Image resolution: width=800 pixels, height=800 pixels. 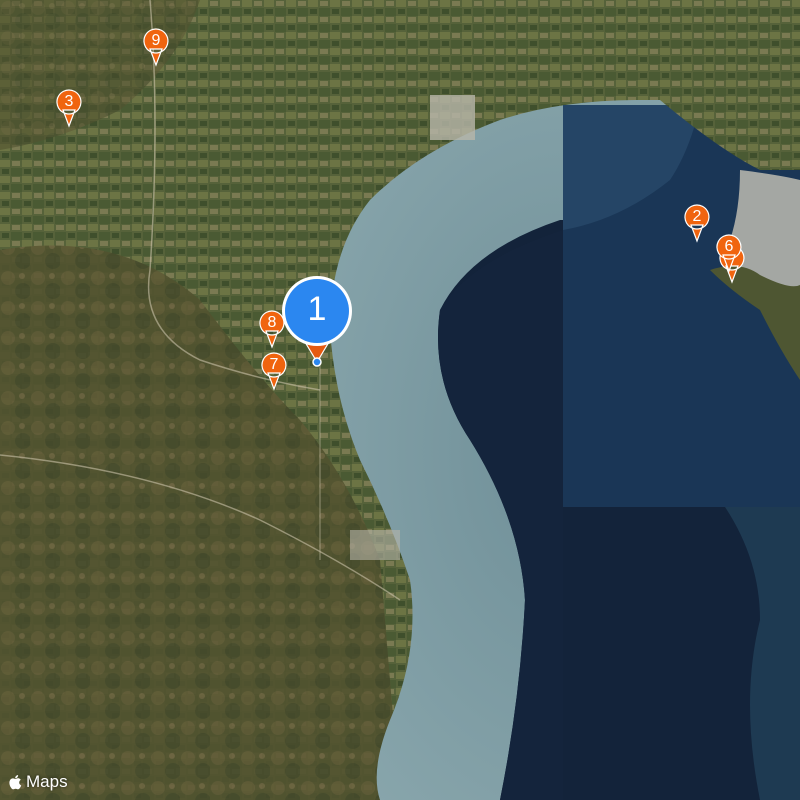 I want to click on map-pin-1-selected: 1, so click(x=317, y=322).